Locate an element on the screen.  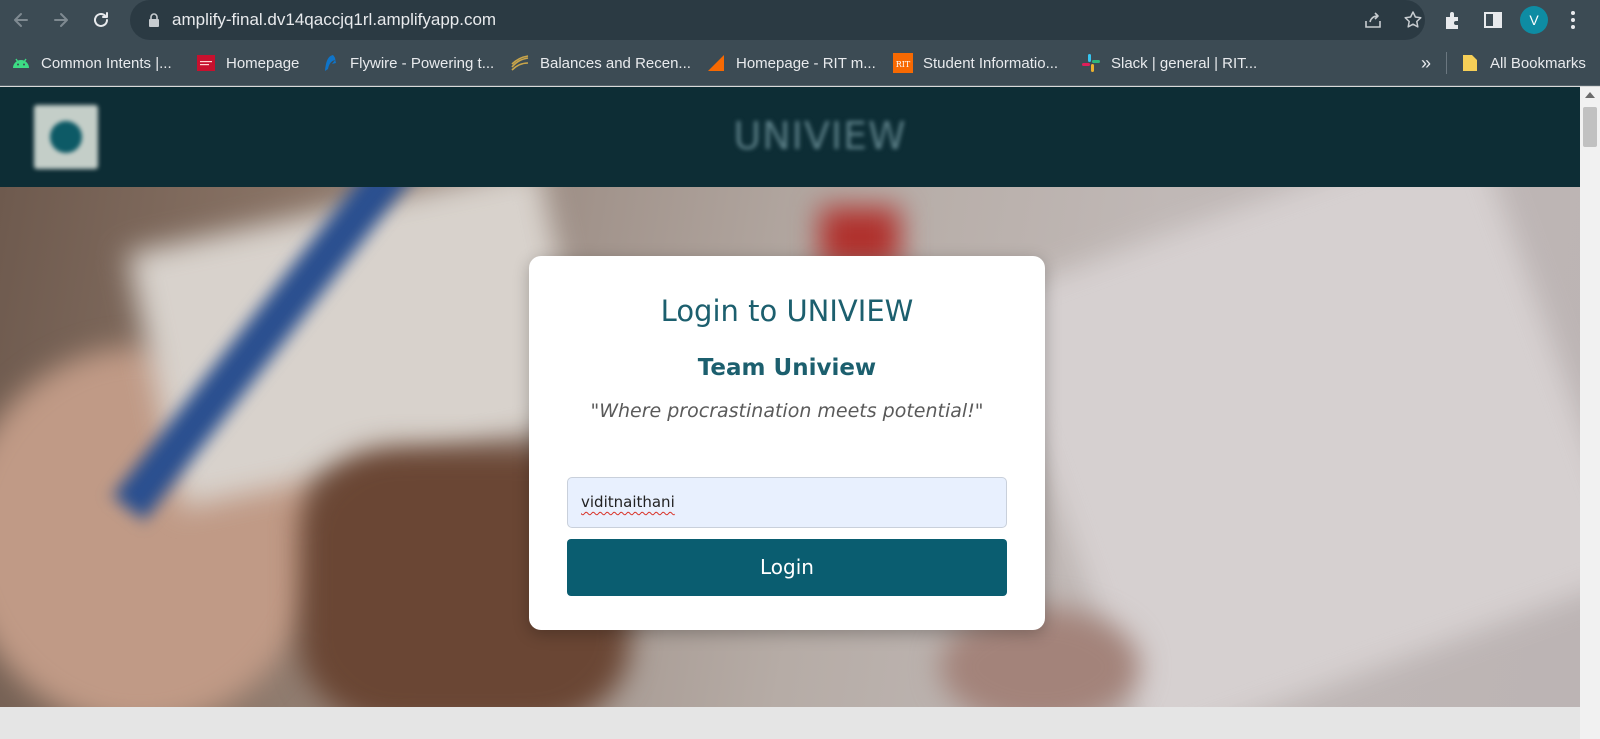
rit-triangle-icon is located at coordinates (716, 63).